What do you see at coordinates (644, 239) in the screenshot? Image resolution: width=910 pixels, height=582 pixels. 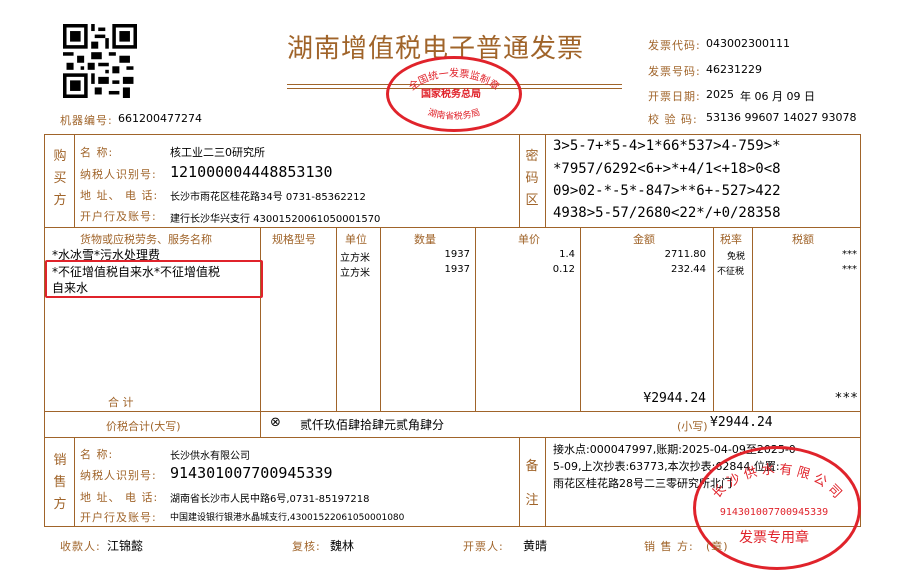 I see `col-header-amount: 金额` at bounding box center [644, 239].